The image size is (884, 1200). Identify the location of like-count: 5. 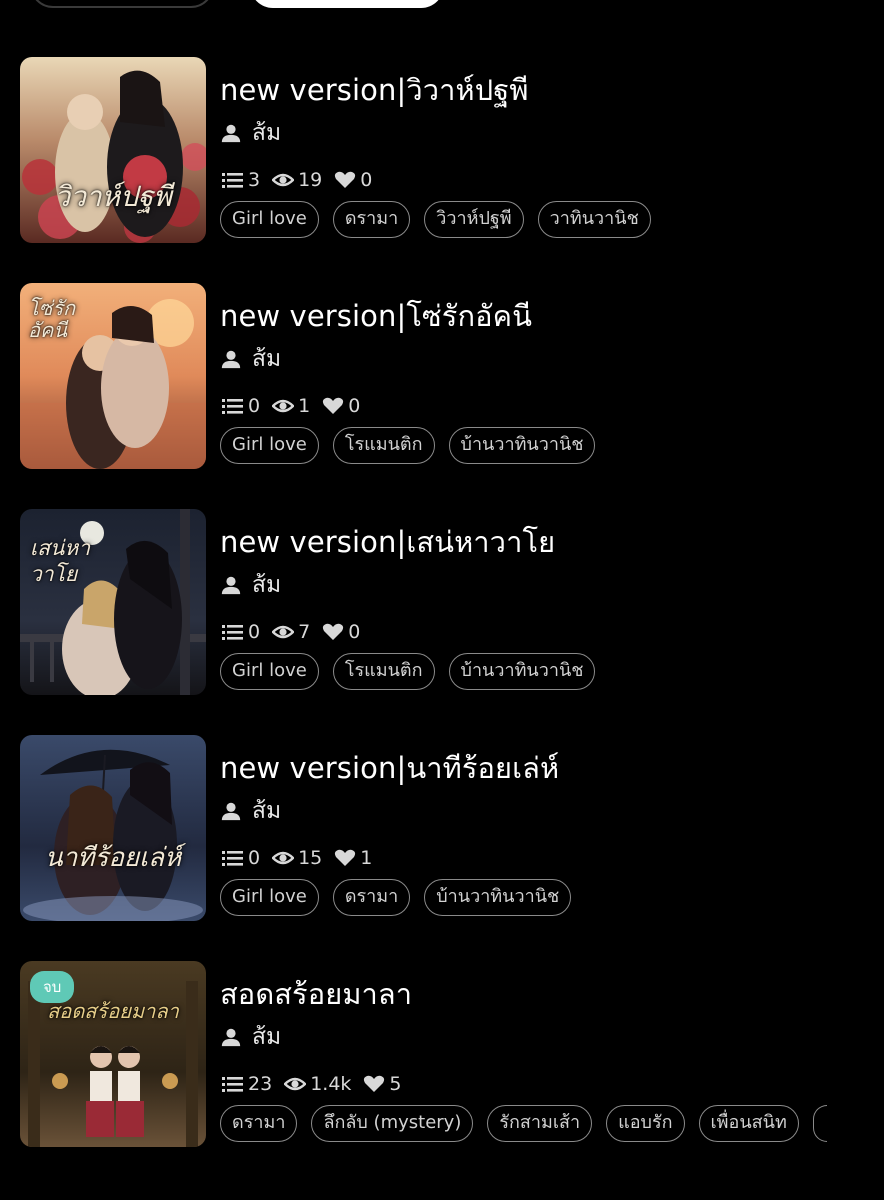
(395, 1084).